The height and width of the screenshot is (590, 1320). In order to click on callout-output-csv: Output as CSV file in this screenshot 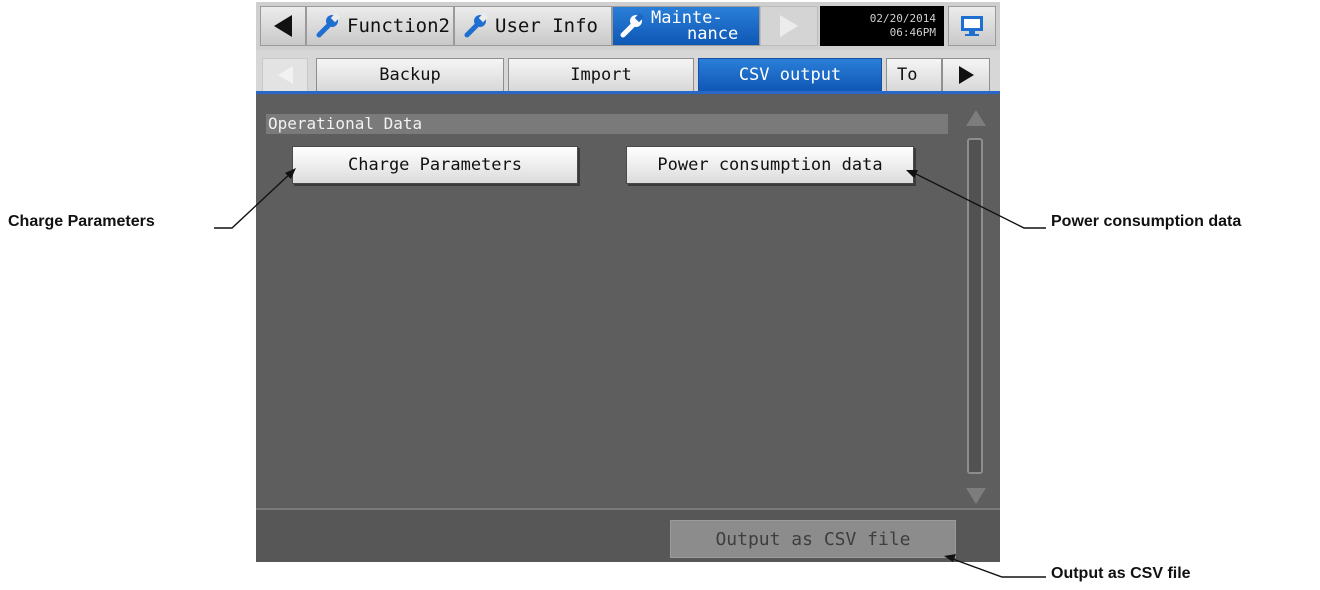, I will do `click(1121, 573)`.